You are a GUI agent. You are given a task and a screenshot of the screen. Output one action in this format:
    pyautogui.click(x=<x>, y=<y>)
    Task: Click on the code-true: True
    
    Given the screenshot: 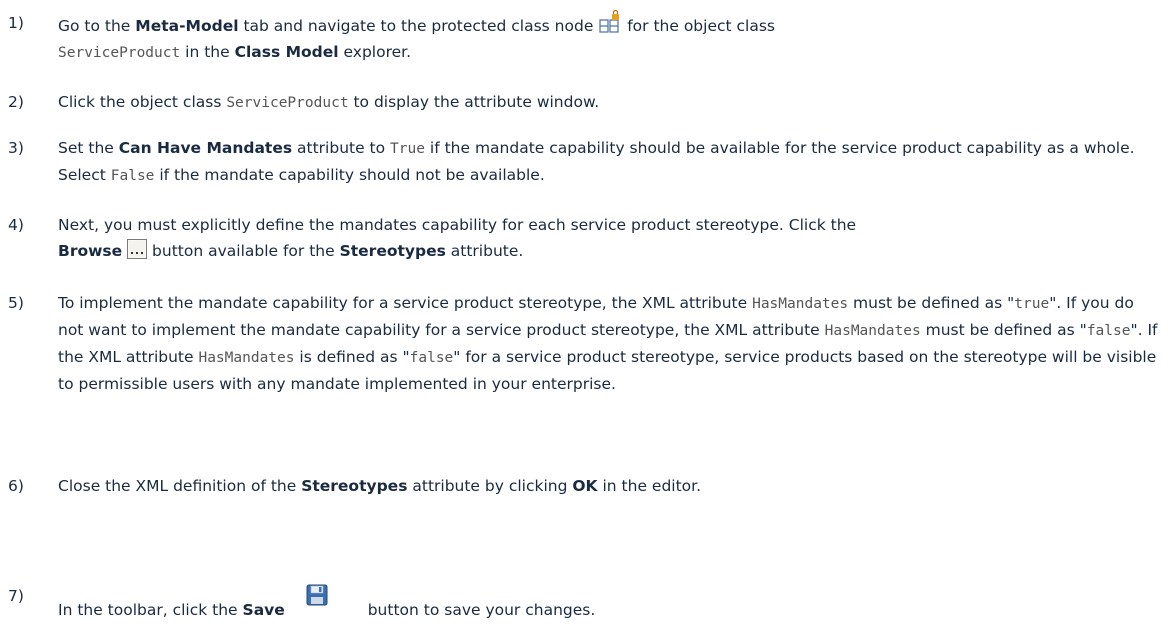 What is the action you would take?
    pyautogui.click(x=407, y=149)
    